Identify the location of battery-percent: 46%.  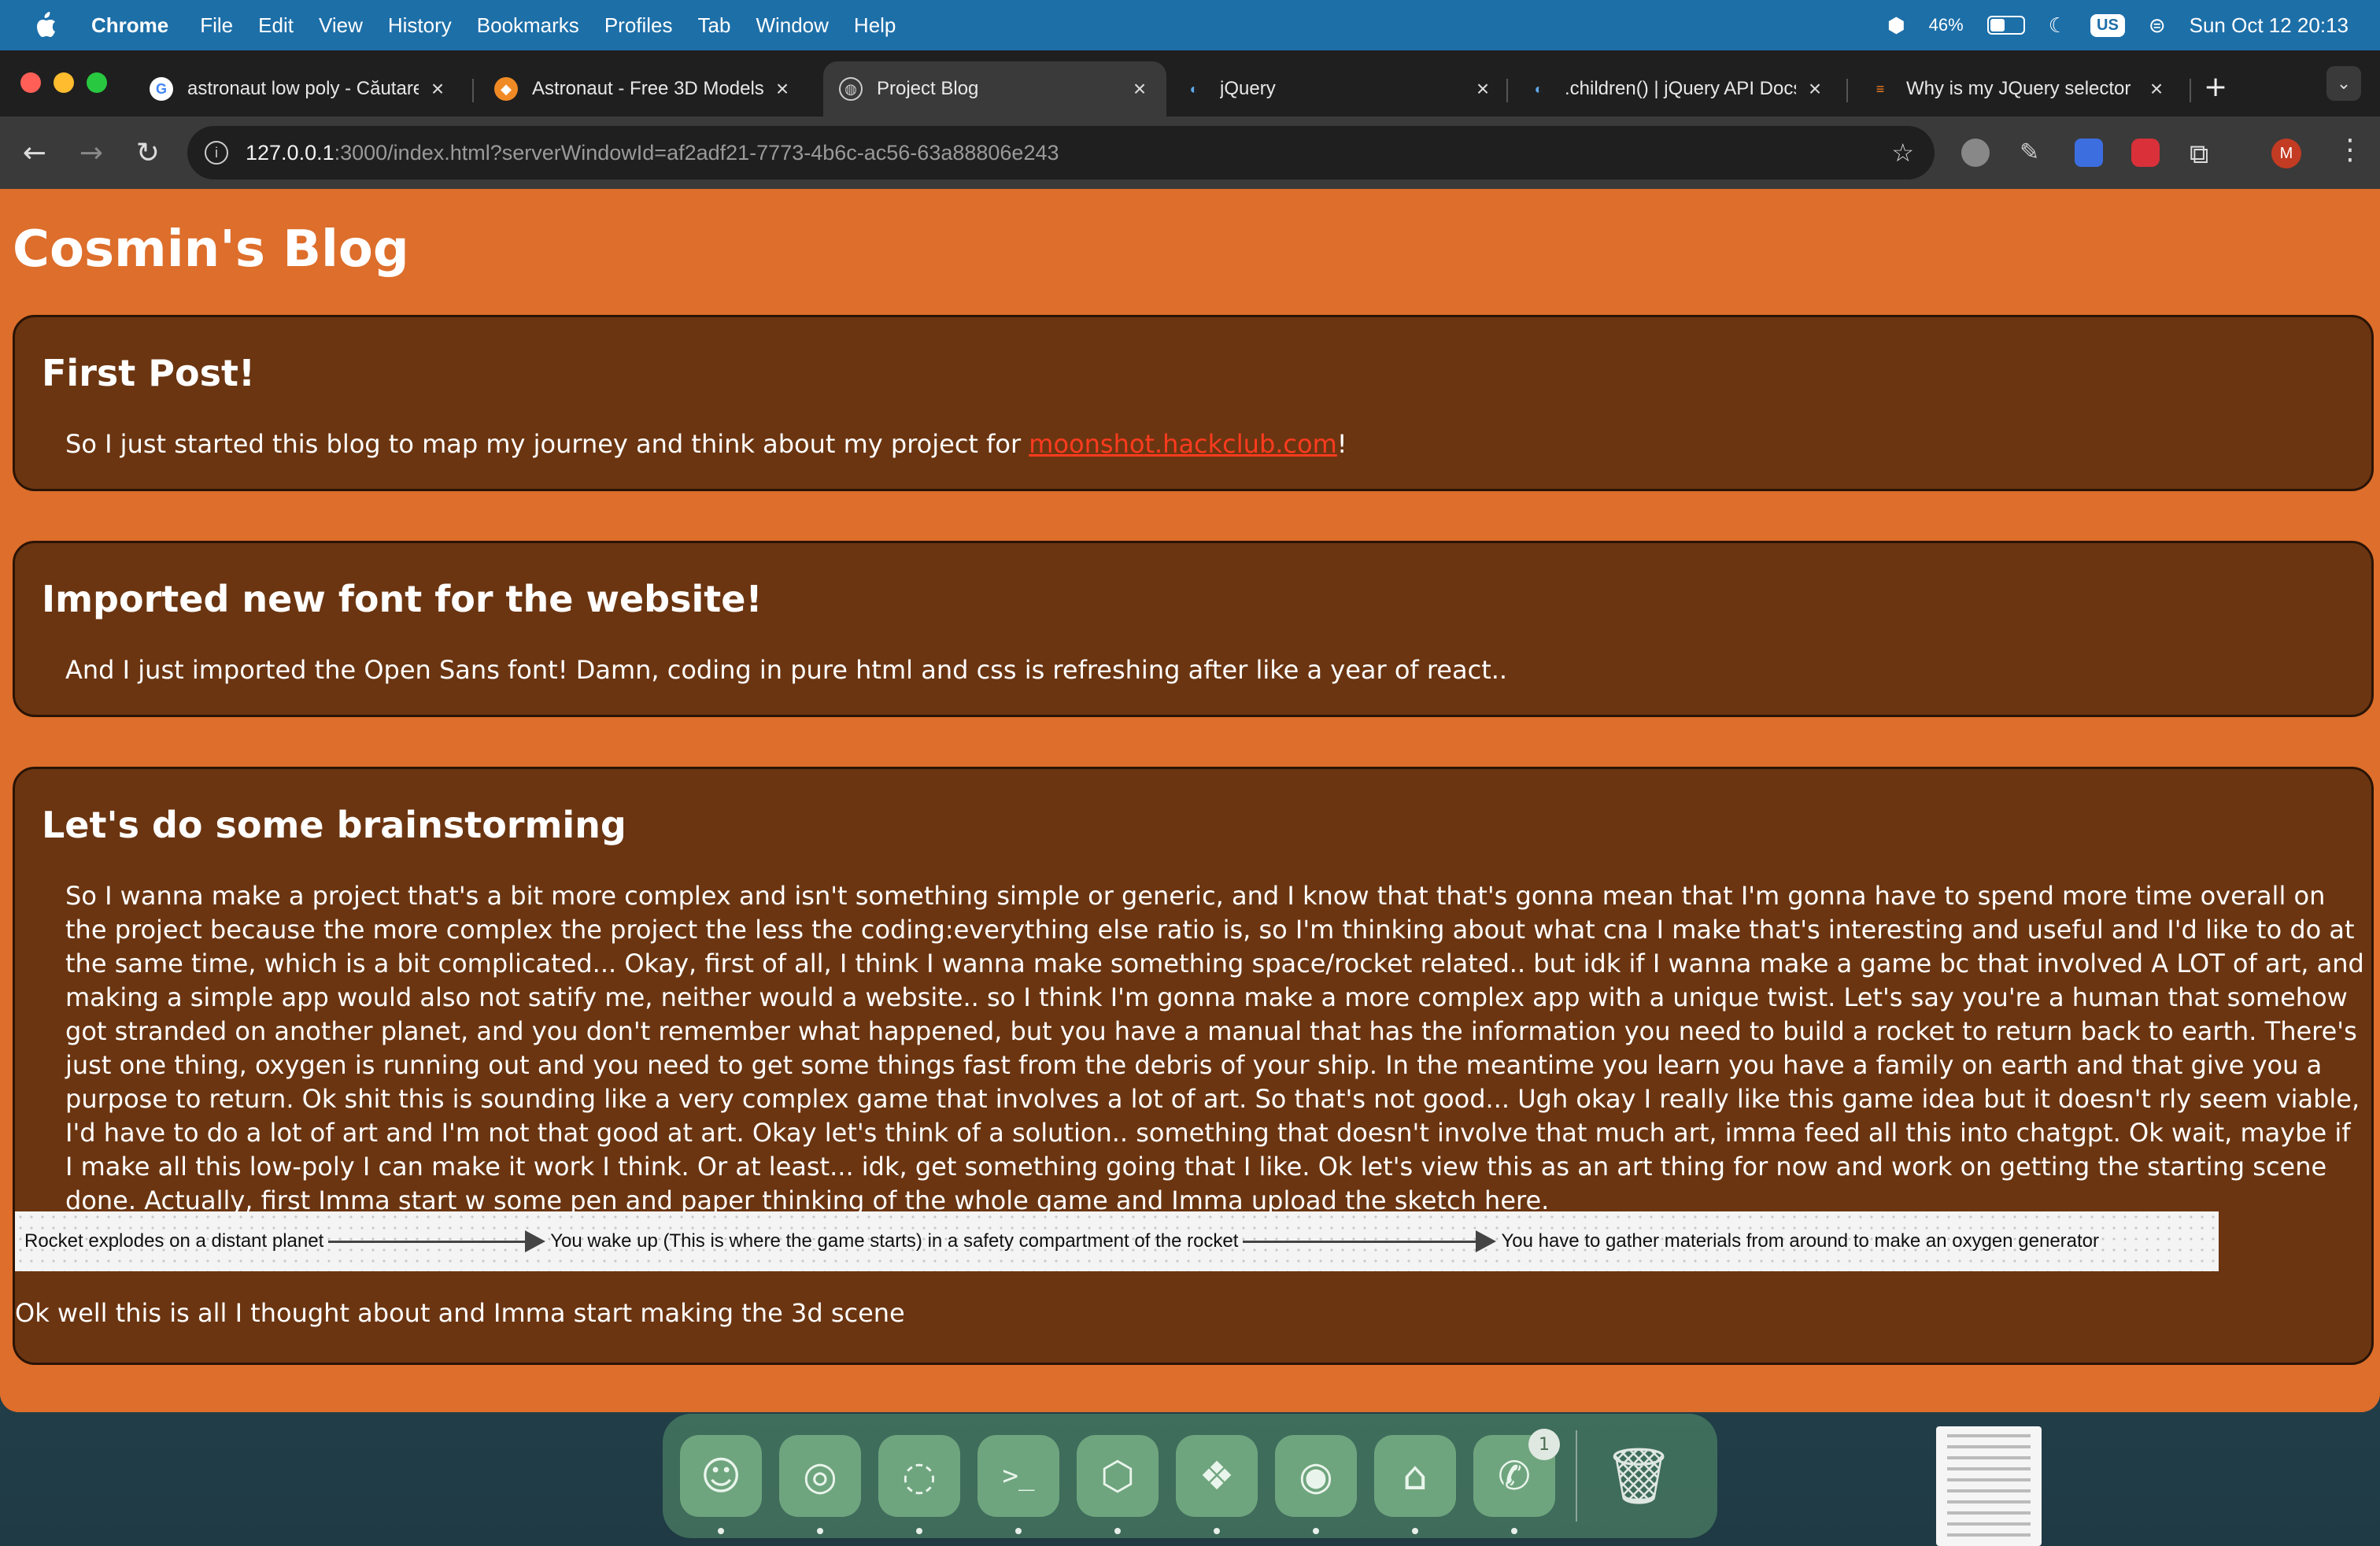
(1946, 25).